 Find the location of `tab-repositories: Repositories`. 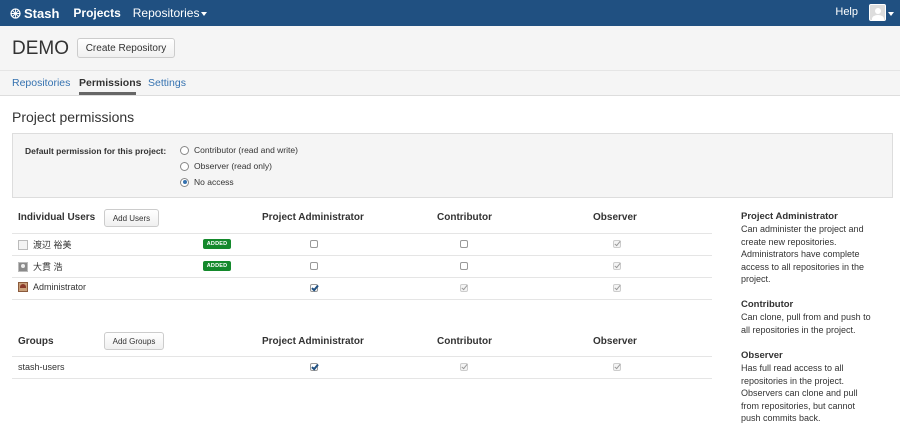

tab-repositories: Repositories is located at coordinates (41, 83).